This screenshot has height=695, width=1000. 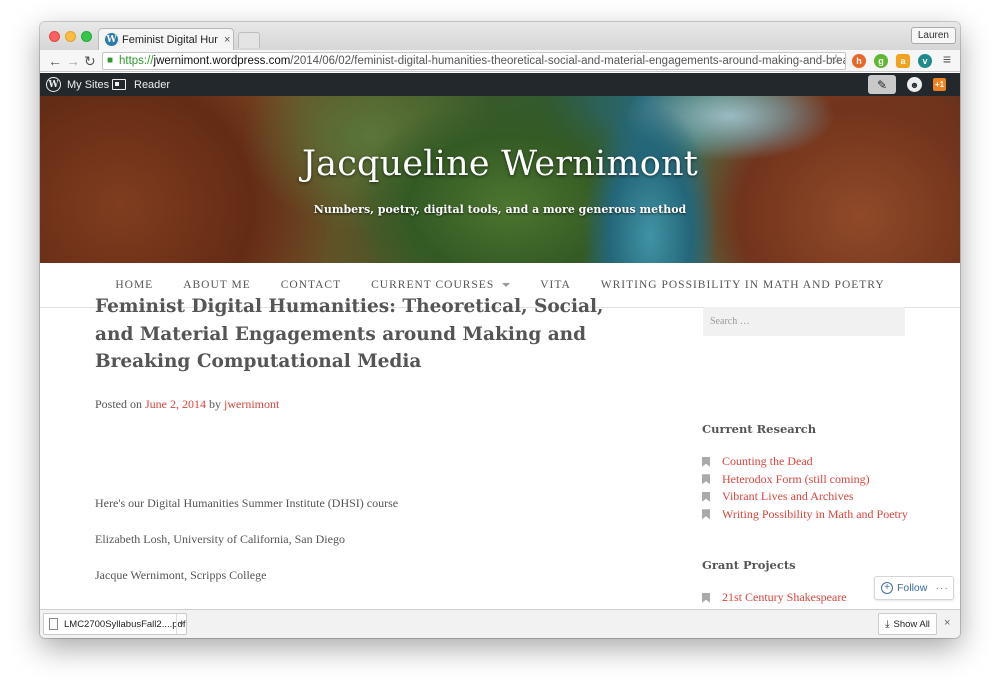 I want to click on back-arrow-icon: ←, so click(x=55, y=61).